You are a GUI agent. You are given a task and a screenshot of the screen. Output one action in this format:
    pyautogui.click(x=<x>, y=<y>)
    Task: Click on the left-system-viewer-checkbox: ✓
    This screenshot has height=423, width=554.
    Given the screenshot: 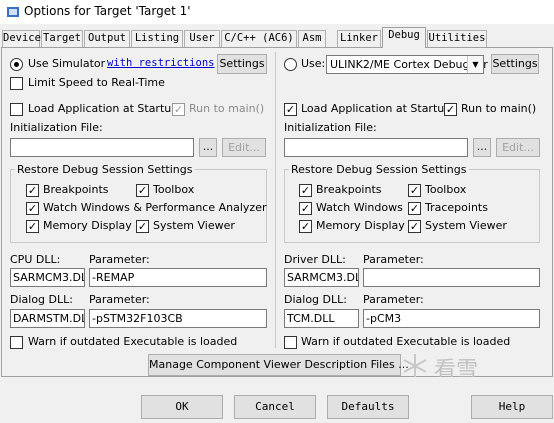 What is the action you would take?
    pyautogui.click(x=142, y=226)
    